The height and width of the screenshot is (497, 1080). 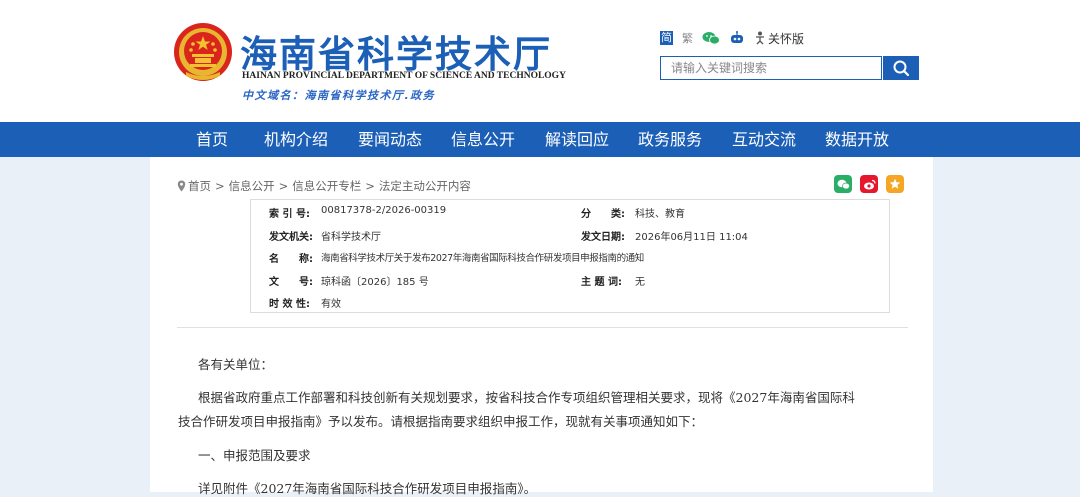 What do you see at coordinates (212, 139) in the screenshot?
I see `nav-item-home: 首页` at bounding box center [212, 139].